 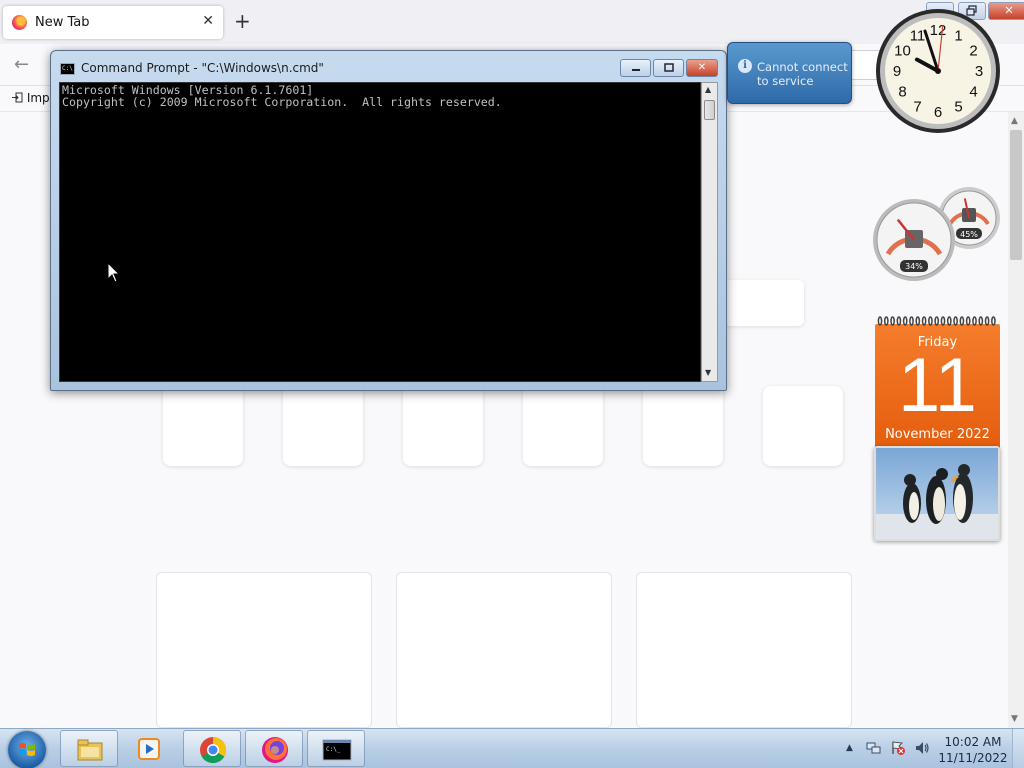 What do you see at coordinates (709, 232) in the screenshot?
I see `console-scrollbar: ▲ ▼` at bounding box center [709, 232].